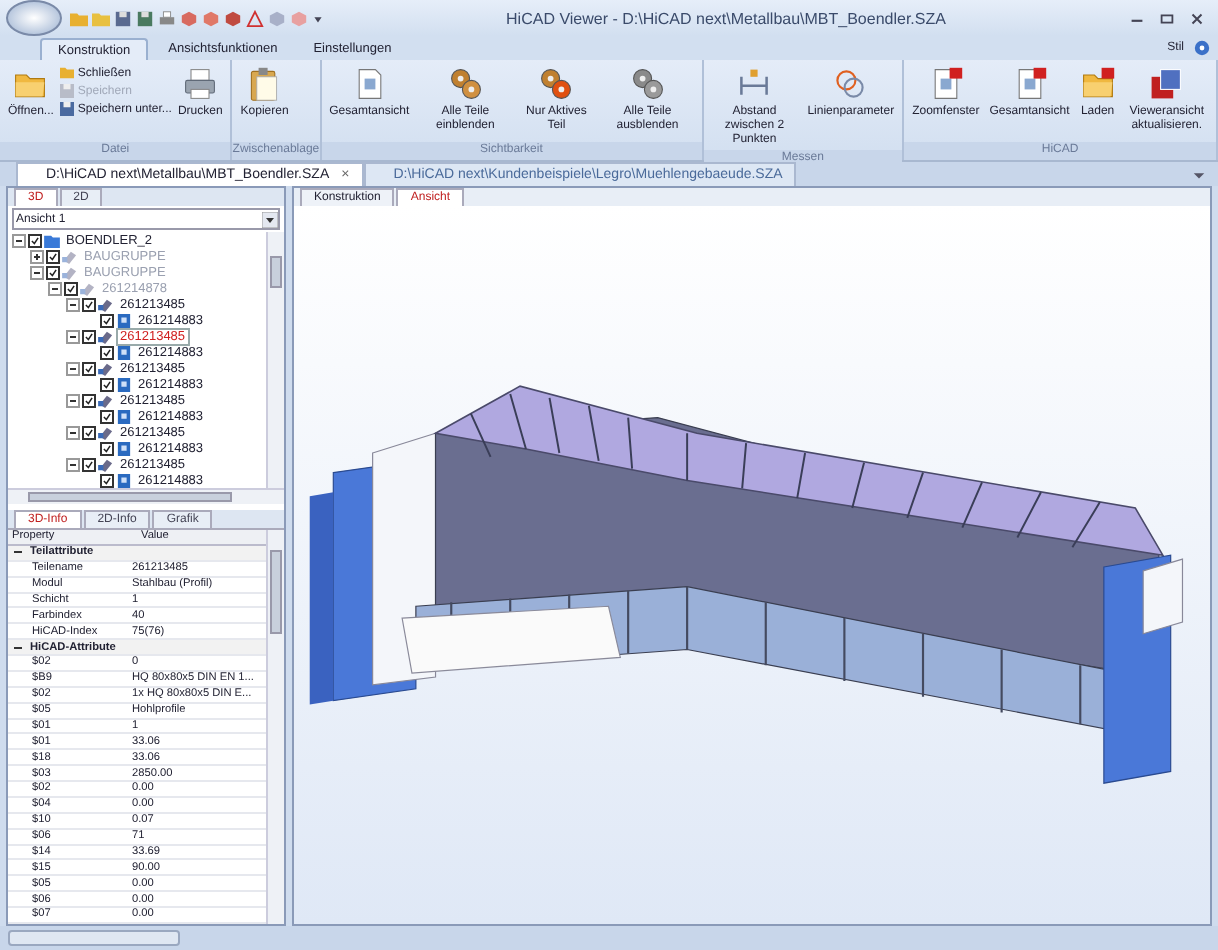 The width and height of the screenshot is (1218, 950). Describe the element at coordinates (1167, 18) in the screenshot. I see `maximize-icon` at that location.